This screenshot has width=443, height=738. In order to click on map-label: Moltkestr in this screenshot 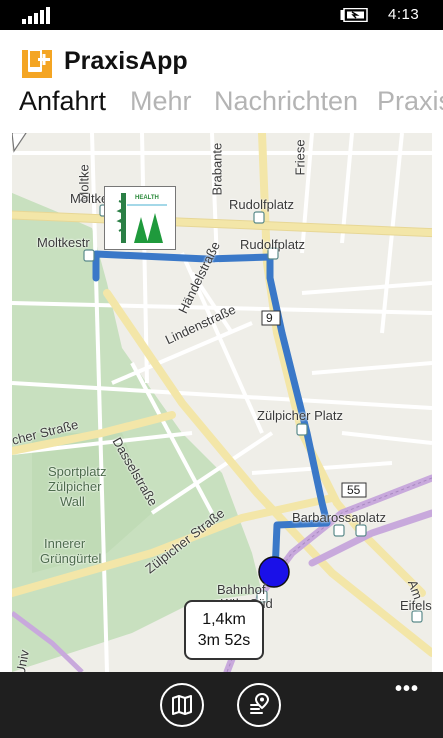, I will do `click(63, 242)`.